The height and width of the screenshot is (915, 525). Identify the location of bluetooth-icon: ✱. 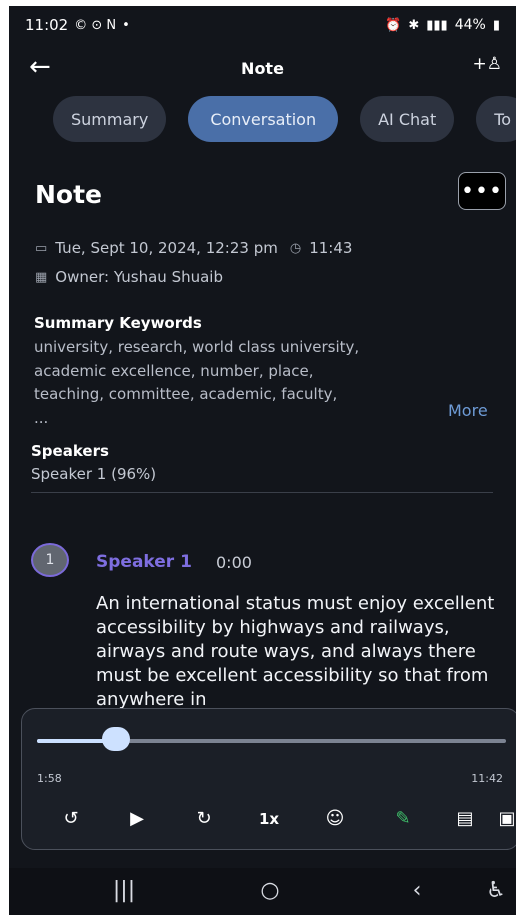
(414, 25).